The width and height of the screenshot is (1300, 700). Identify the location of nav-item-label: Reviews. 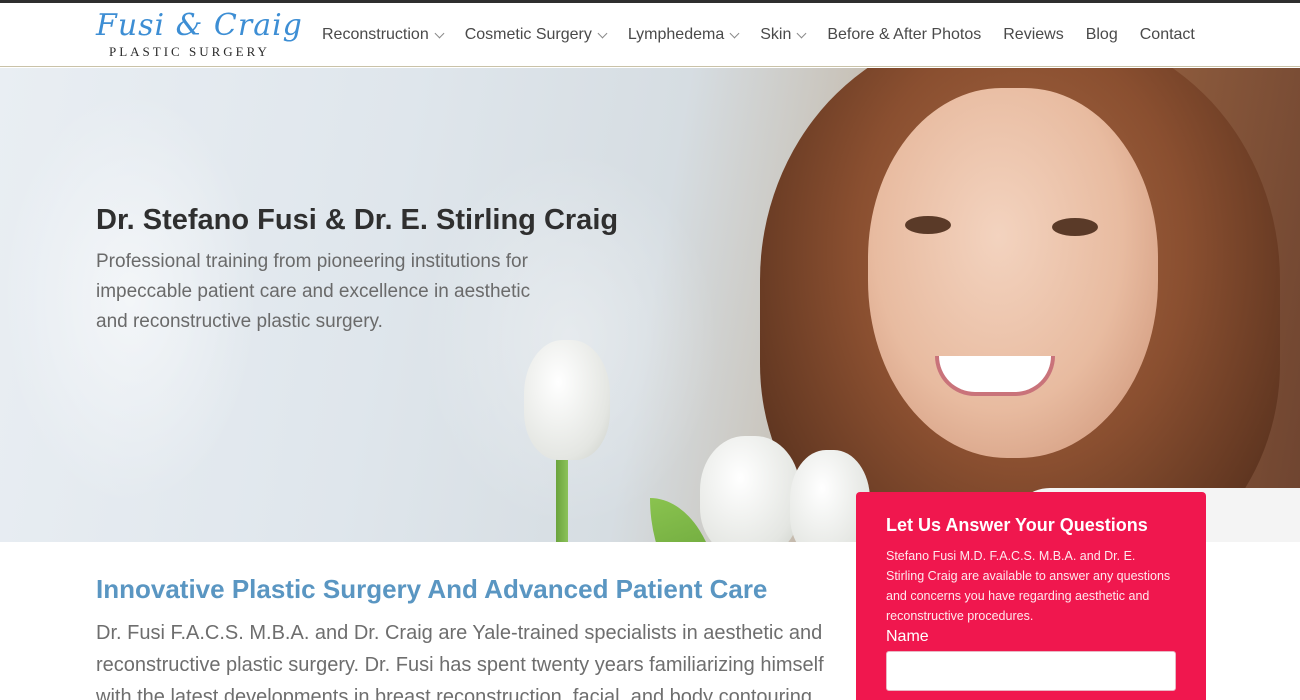
(1033, 34).